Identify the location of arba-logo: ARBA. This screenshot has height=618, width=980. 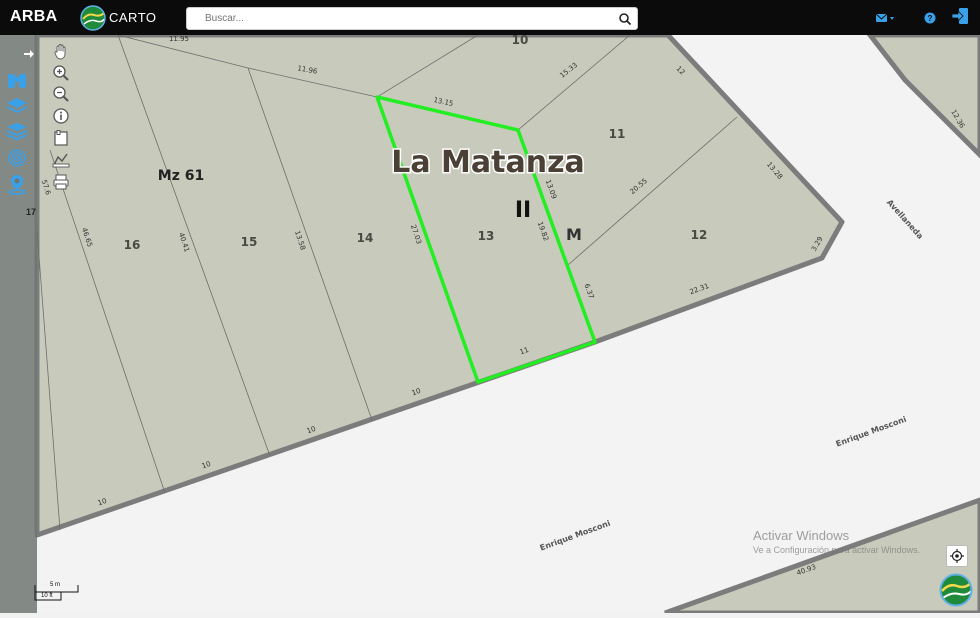
(33, 17).